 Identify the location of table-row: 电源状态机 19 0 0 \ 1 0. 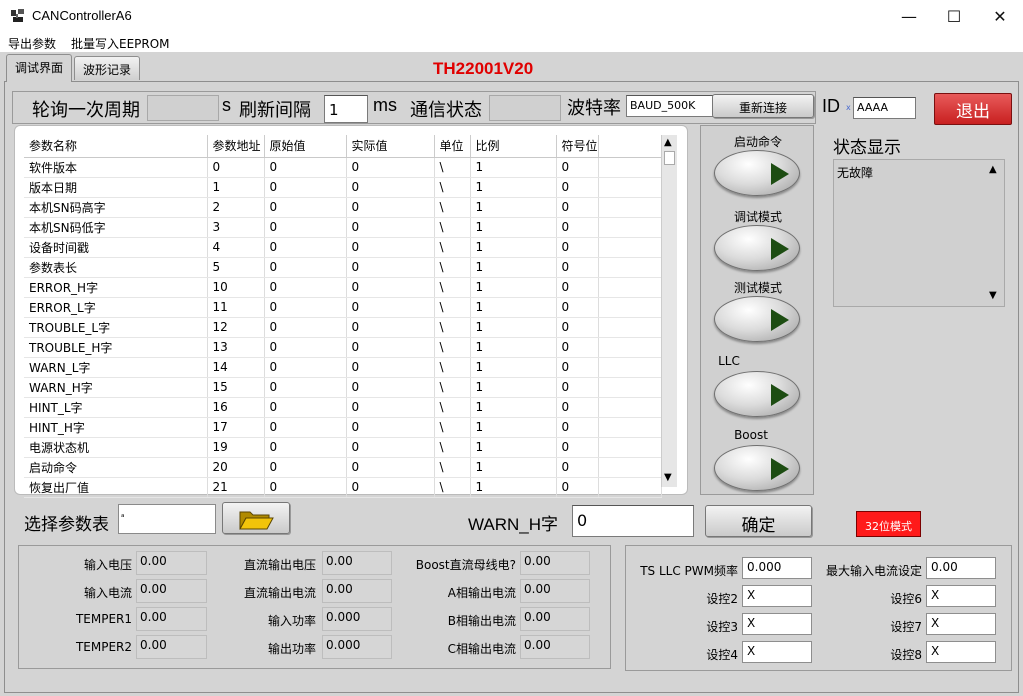
(343, 447).